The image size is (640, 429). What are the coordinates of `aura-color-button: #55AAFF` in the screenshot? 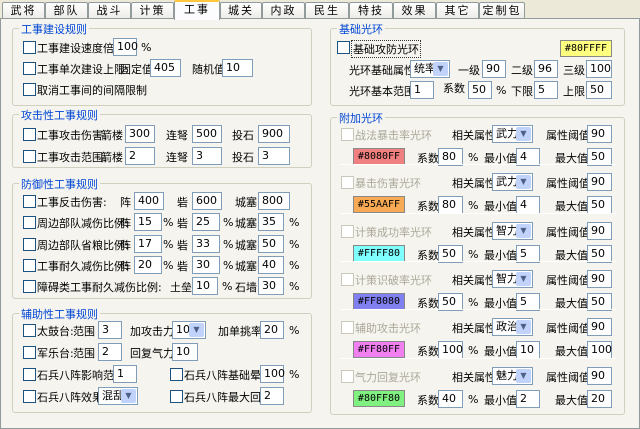 It's located at (379, 205).